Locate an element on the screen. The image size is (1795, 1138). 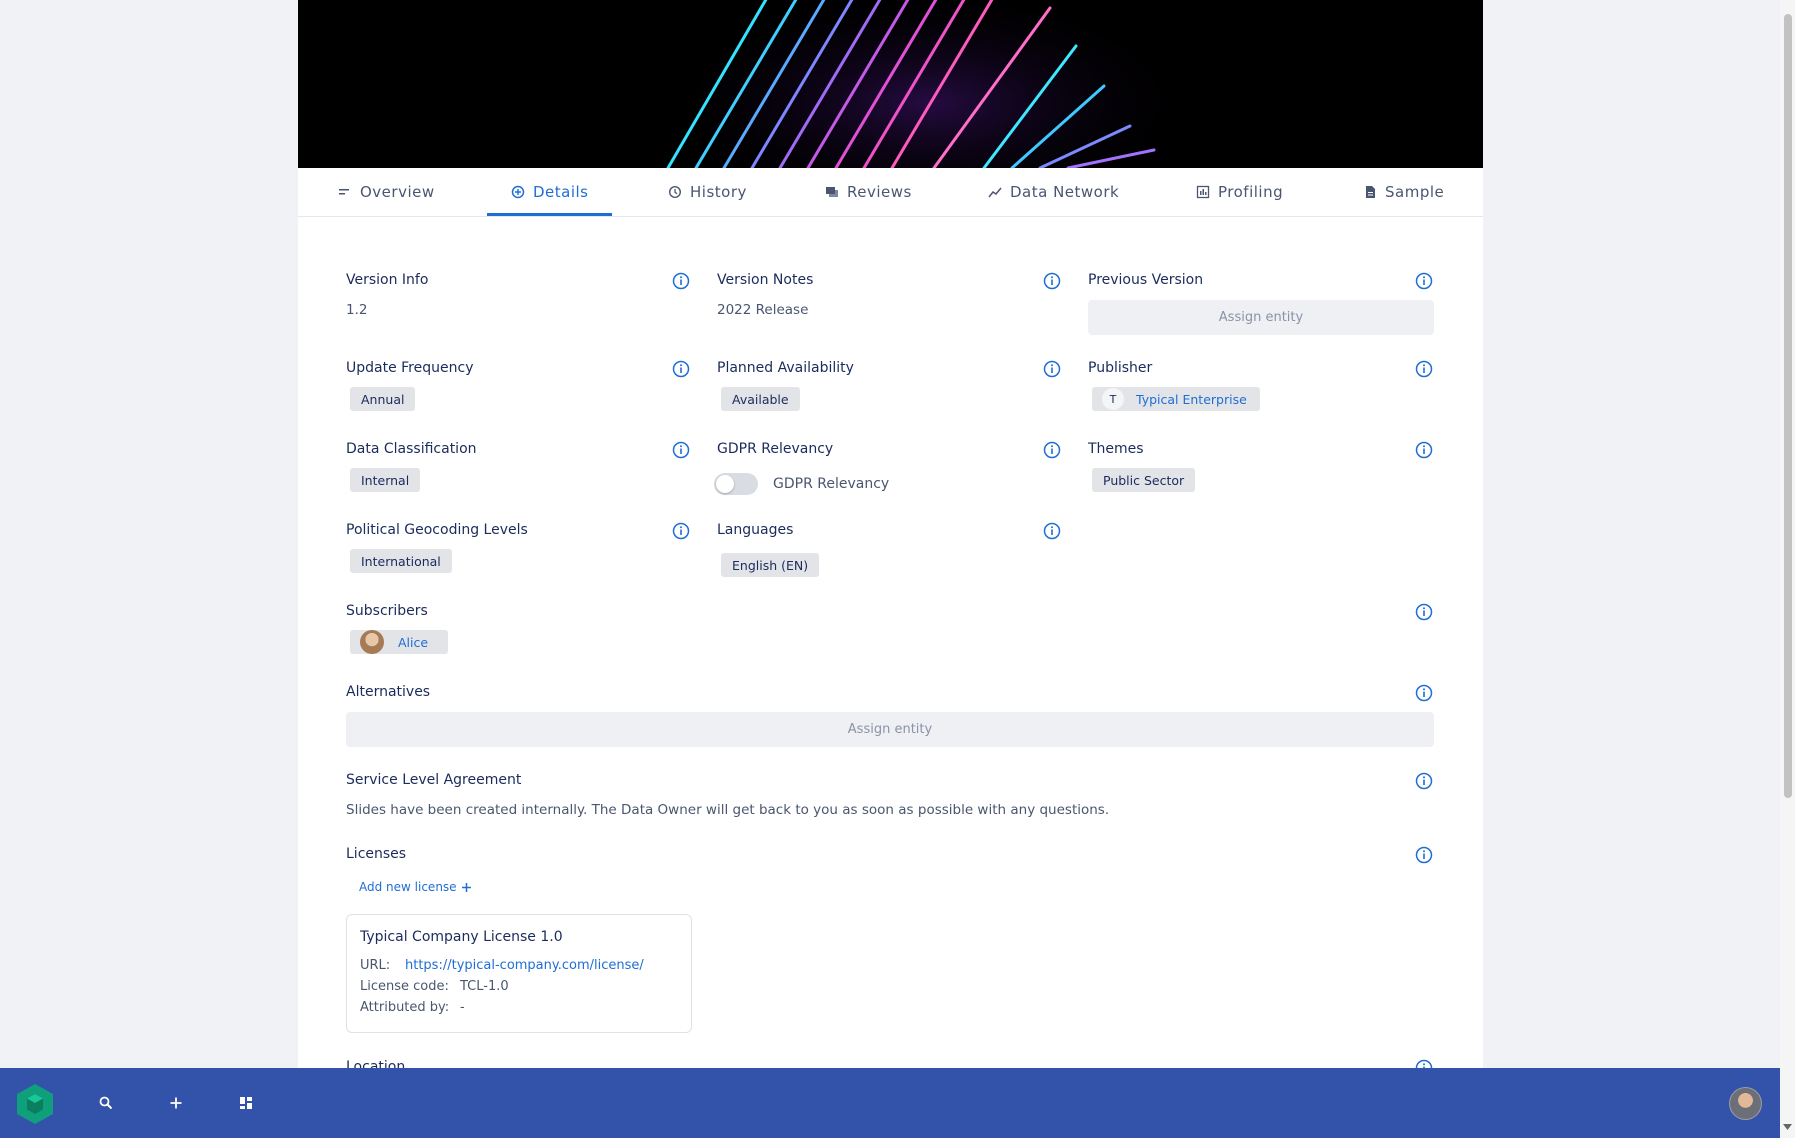
dashboard-icon is located at coordinates (246, 1103).